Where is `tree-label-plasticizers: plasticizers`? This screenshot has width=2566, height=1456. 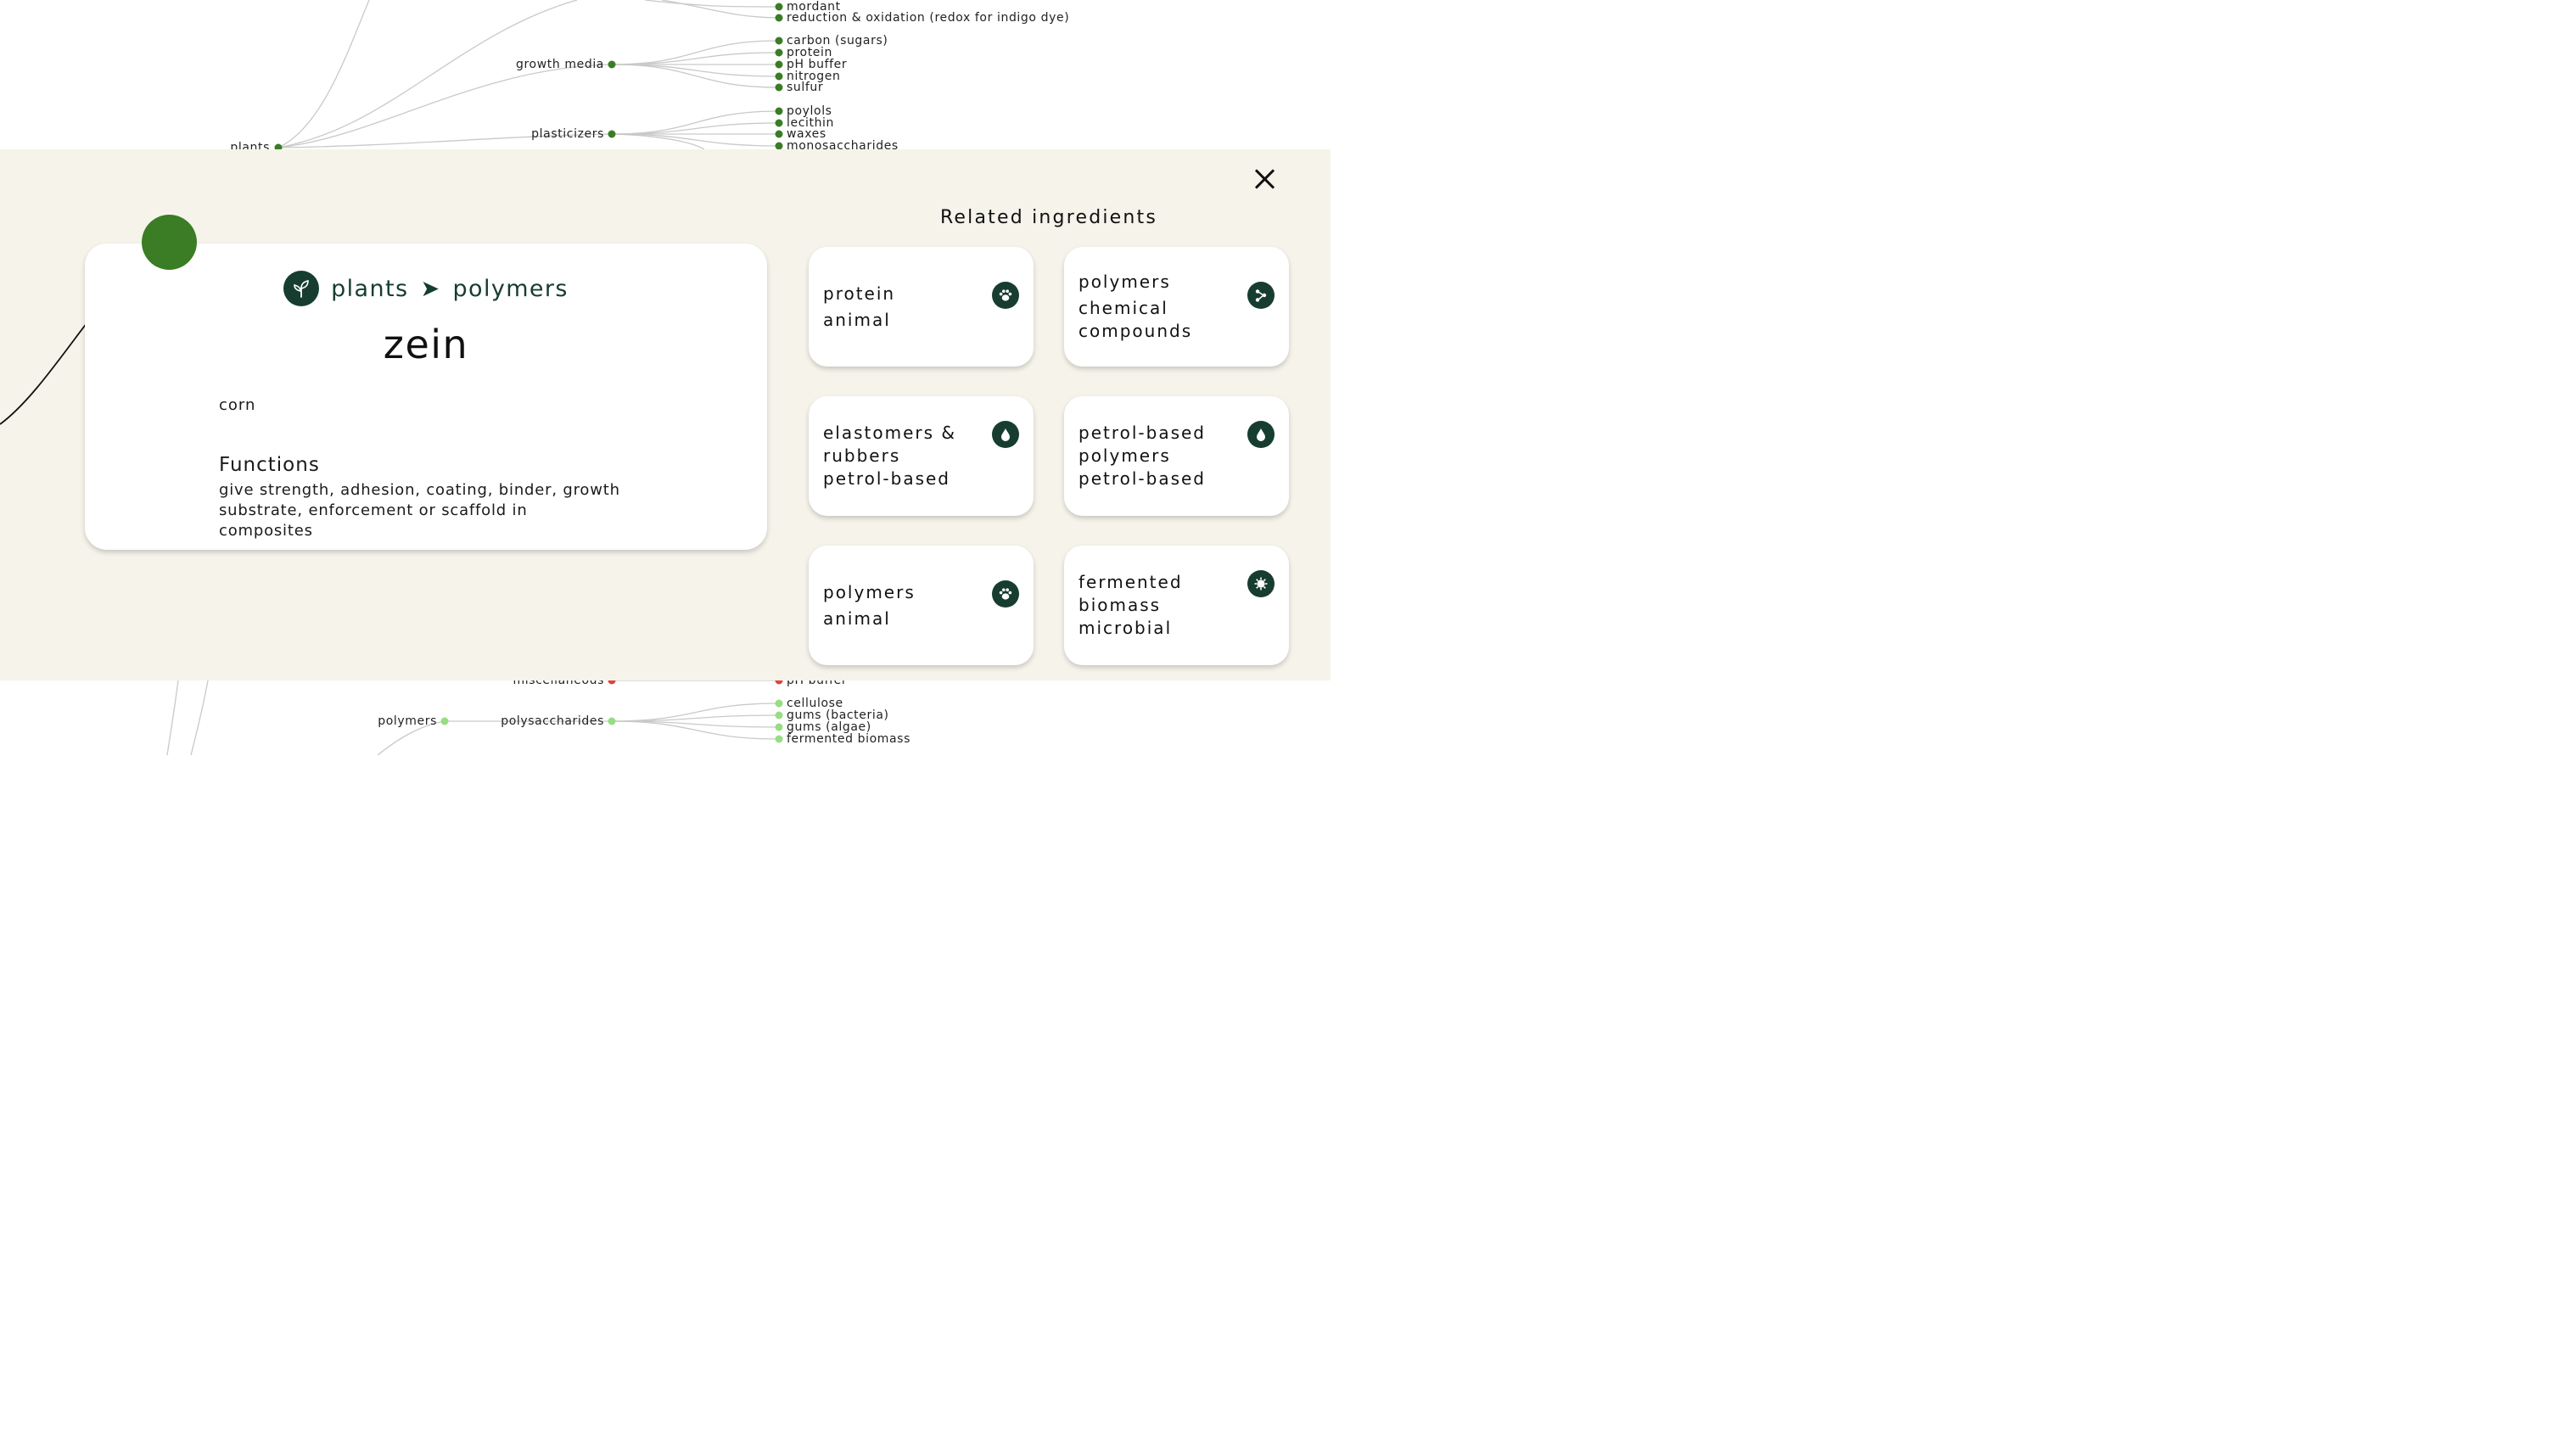
tree-label-plasticizers: plasticizers is located at coordinates (567, 134).